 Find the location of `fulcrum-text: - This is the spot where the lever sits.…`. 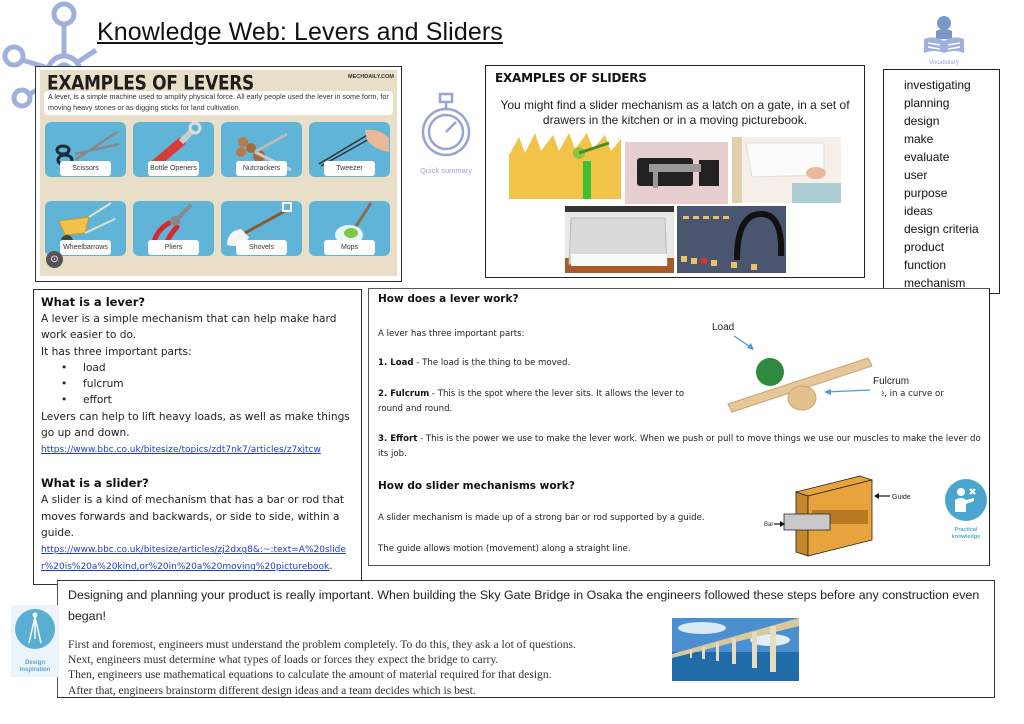

fulcrum-text: - This is the spot where the lever sits.… is located at coordinates (557, 394).